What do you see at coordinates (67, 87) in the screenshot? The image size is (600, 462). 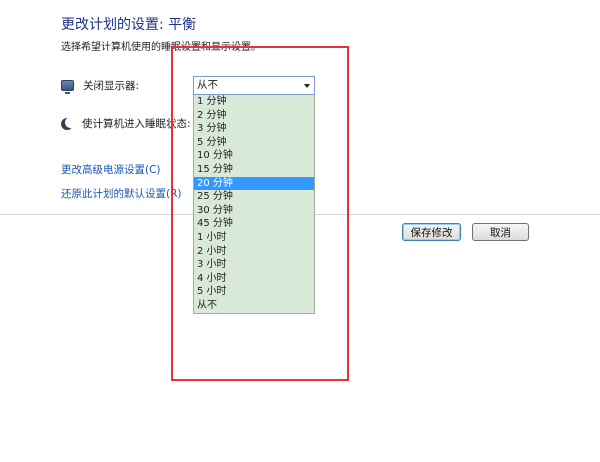 I see `monitor-icon` at bounding box center [67, 87].